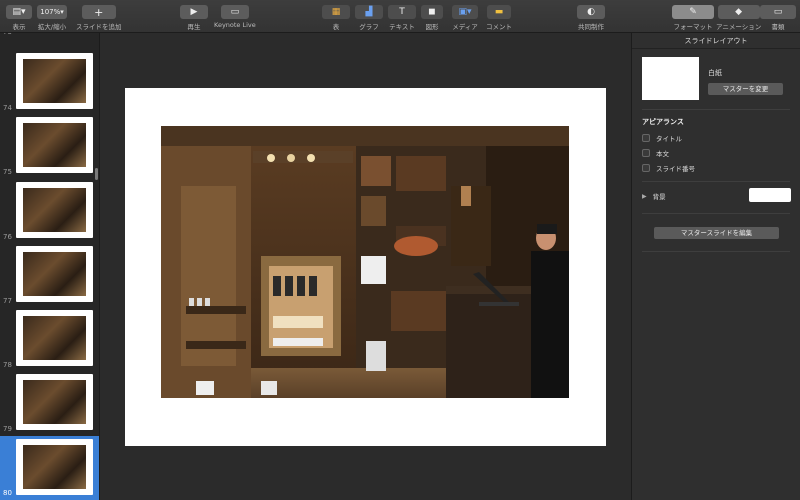  Describe the element at coordinates (369, 12) in the screenshot. I see `chart-icon: ▟` at that location.